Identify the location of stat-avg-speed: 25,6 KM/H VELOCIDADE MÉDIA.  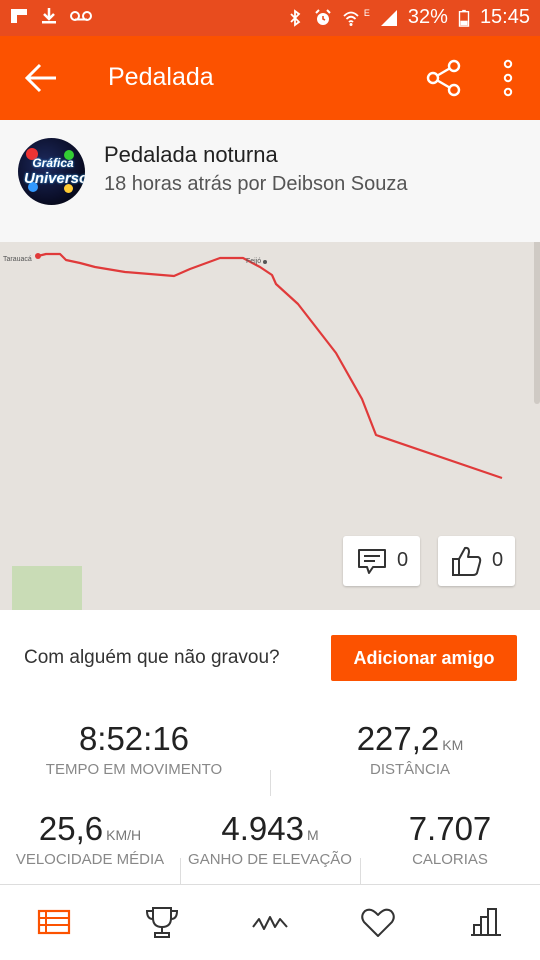
(90, 839).